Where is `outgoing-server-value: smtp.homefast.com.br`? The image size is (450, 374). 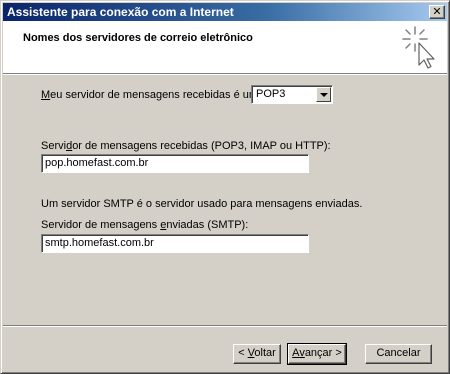 outgoing-server-value: smtp.homefast.com.br is located at coordinates (99, 243).